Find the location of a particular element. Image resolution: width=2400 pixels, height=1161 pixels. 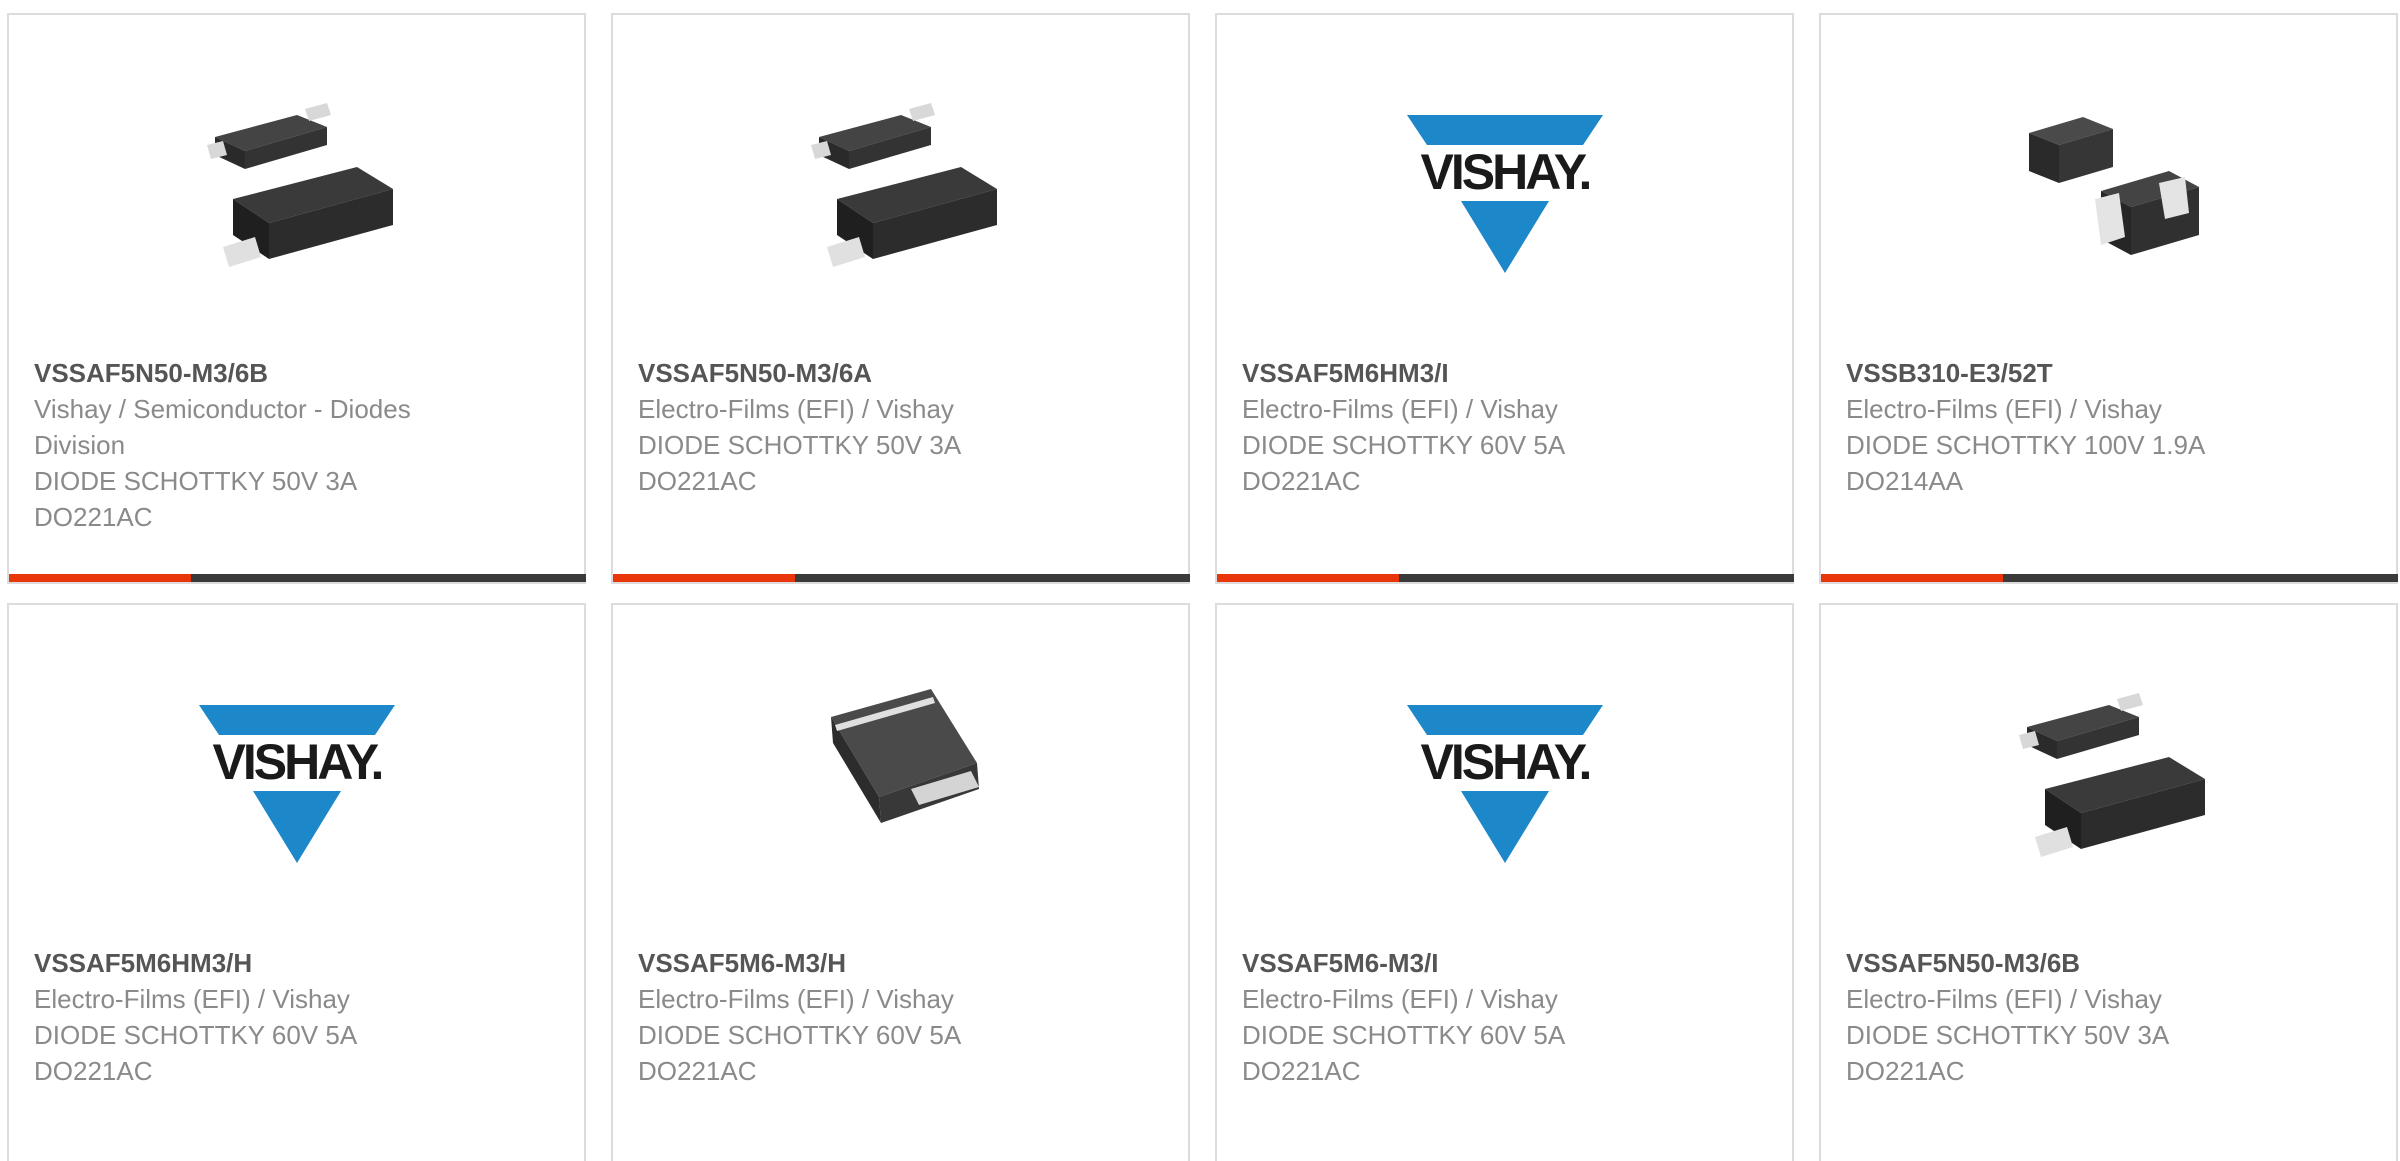

part-number-link: VSSAF5M6HM3/H is located at coordinates (304, 963).